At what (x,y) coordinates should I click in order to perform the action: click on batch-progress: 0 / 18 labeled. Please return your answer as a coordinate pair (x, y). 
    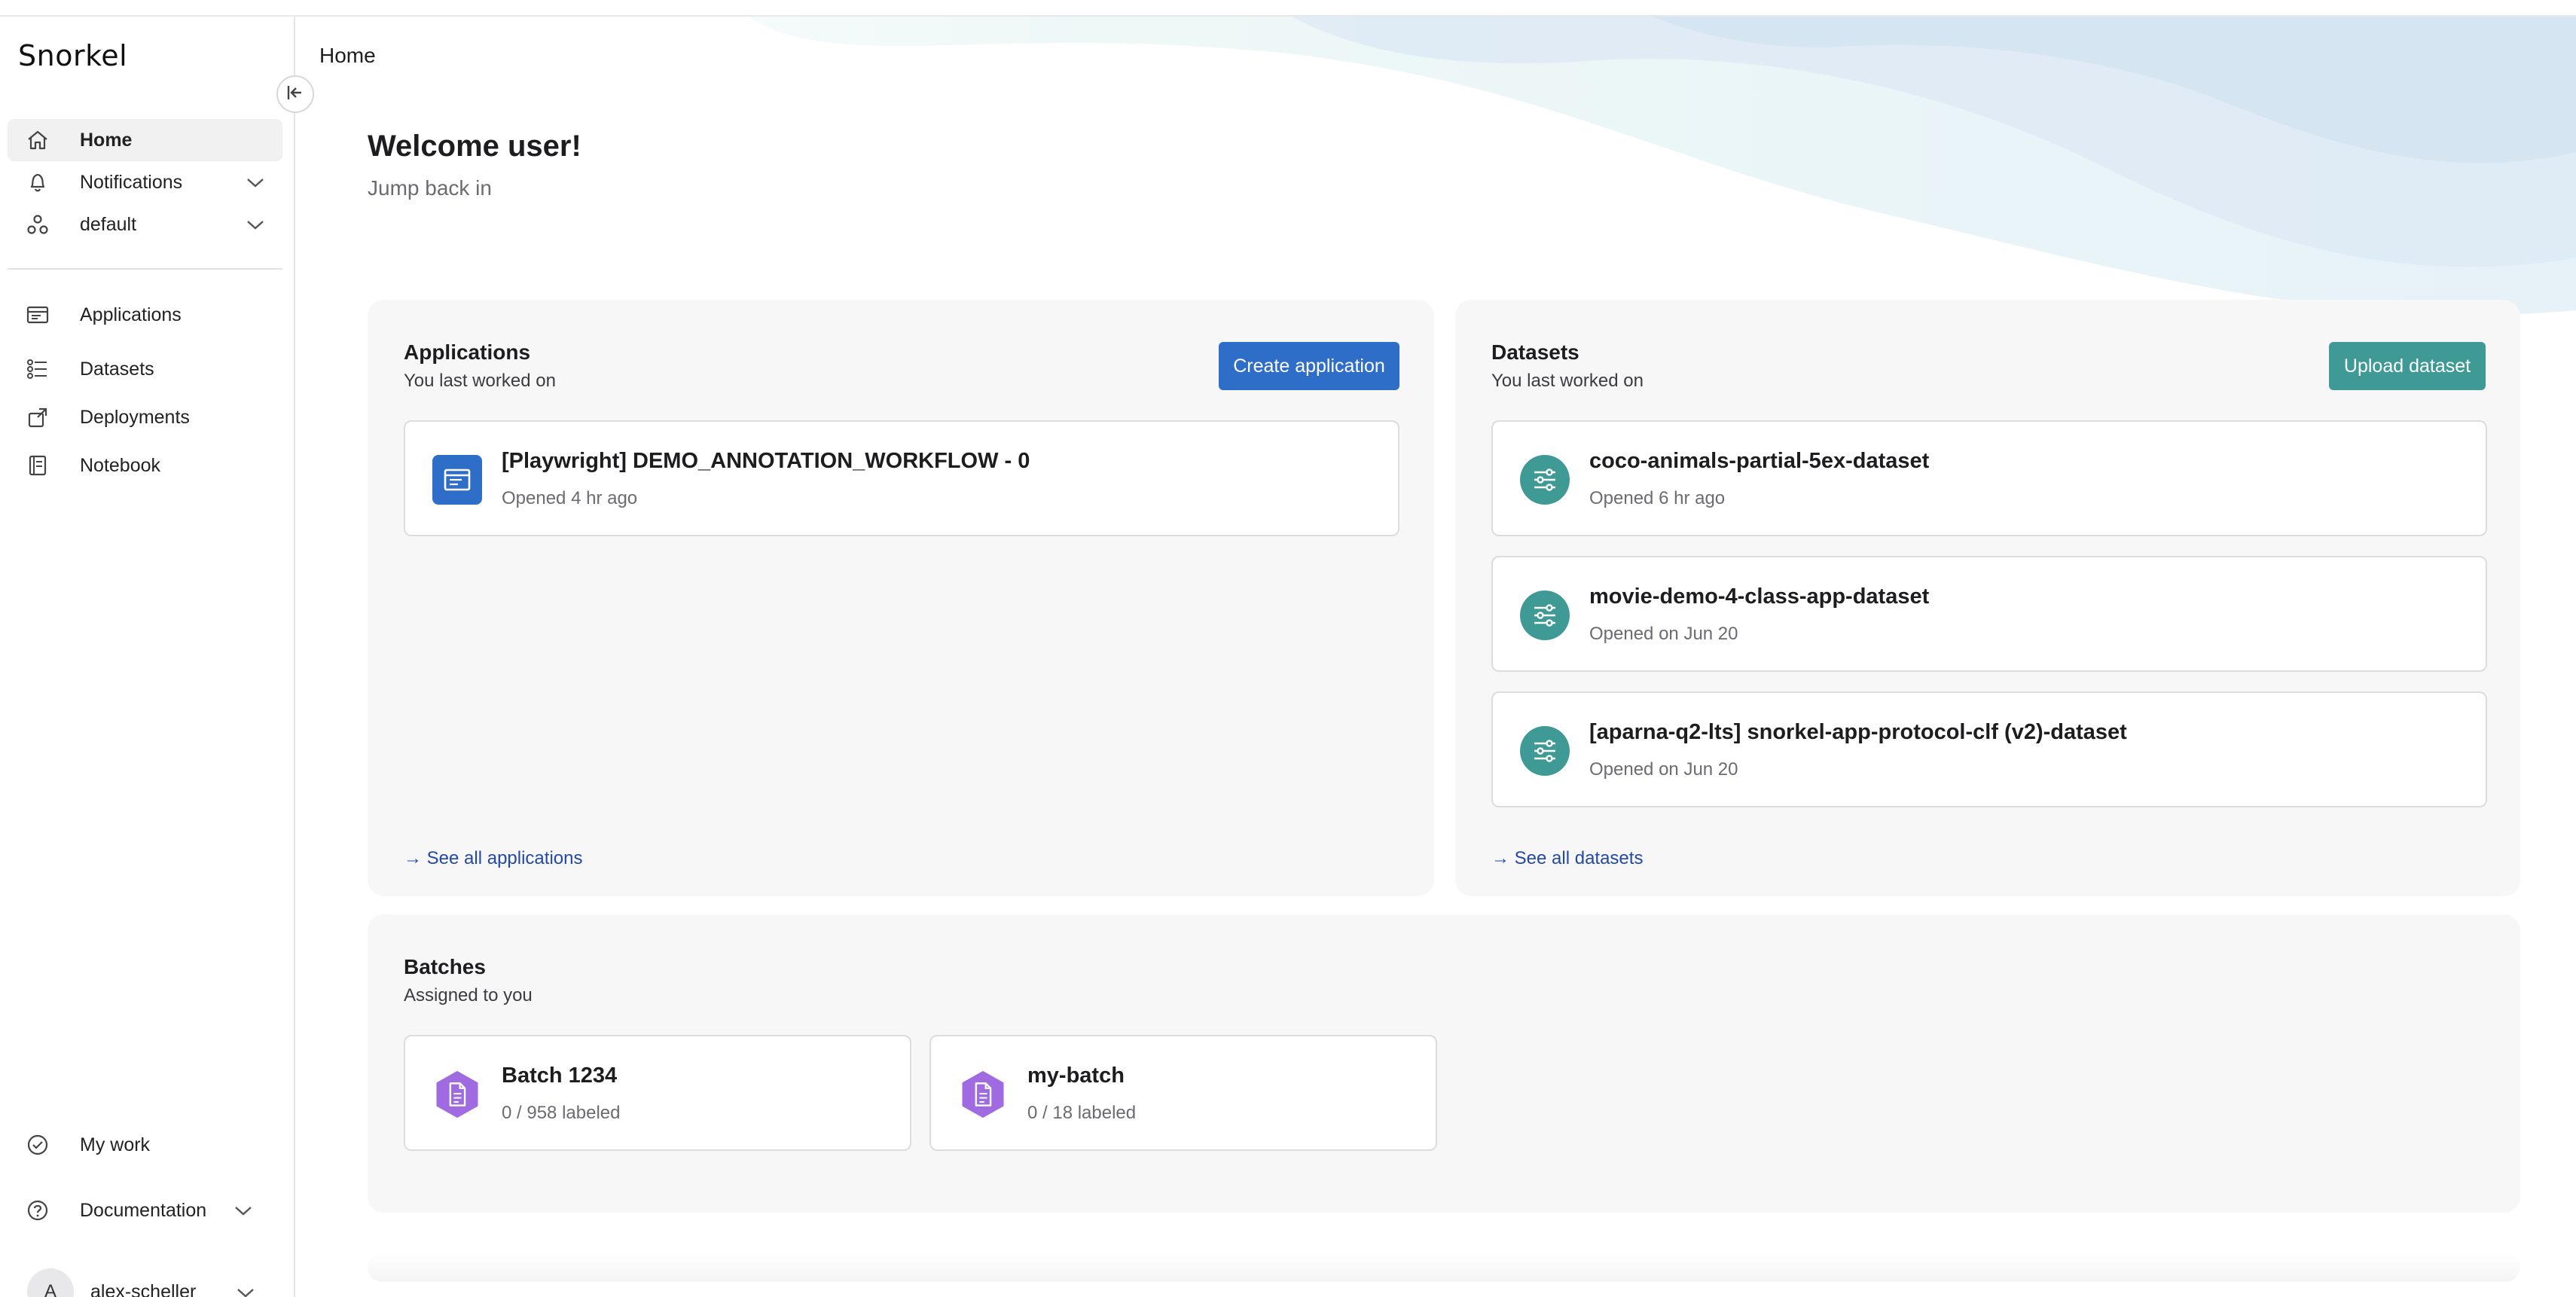
    Looking at the image, I should click on (1082, 1113).